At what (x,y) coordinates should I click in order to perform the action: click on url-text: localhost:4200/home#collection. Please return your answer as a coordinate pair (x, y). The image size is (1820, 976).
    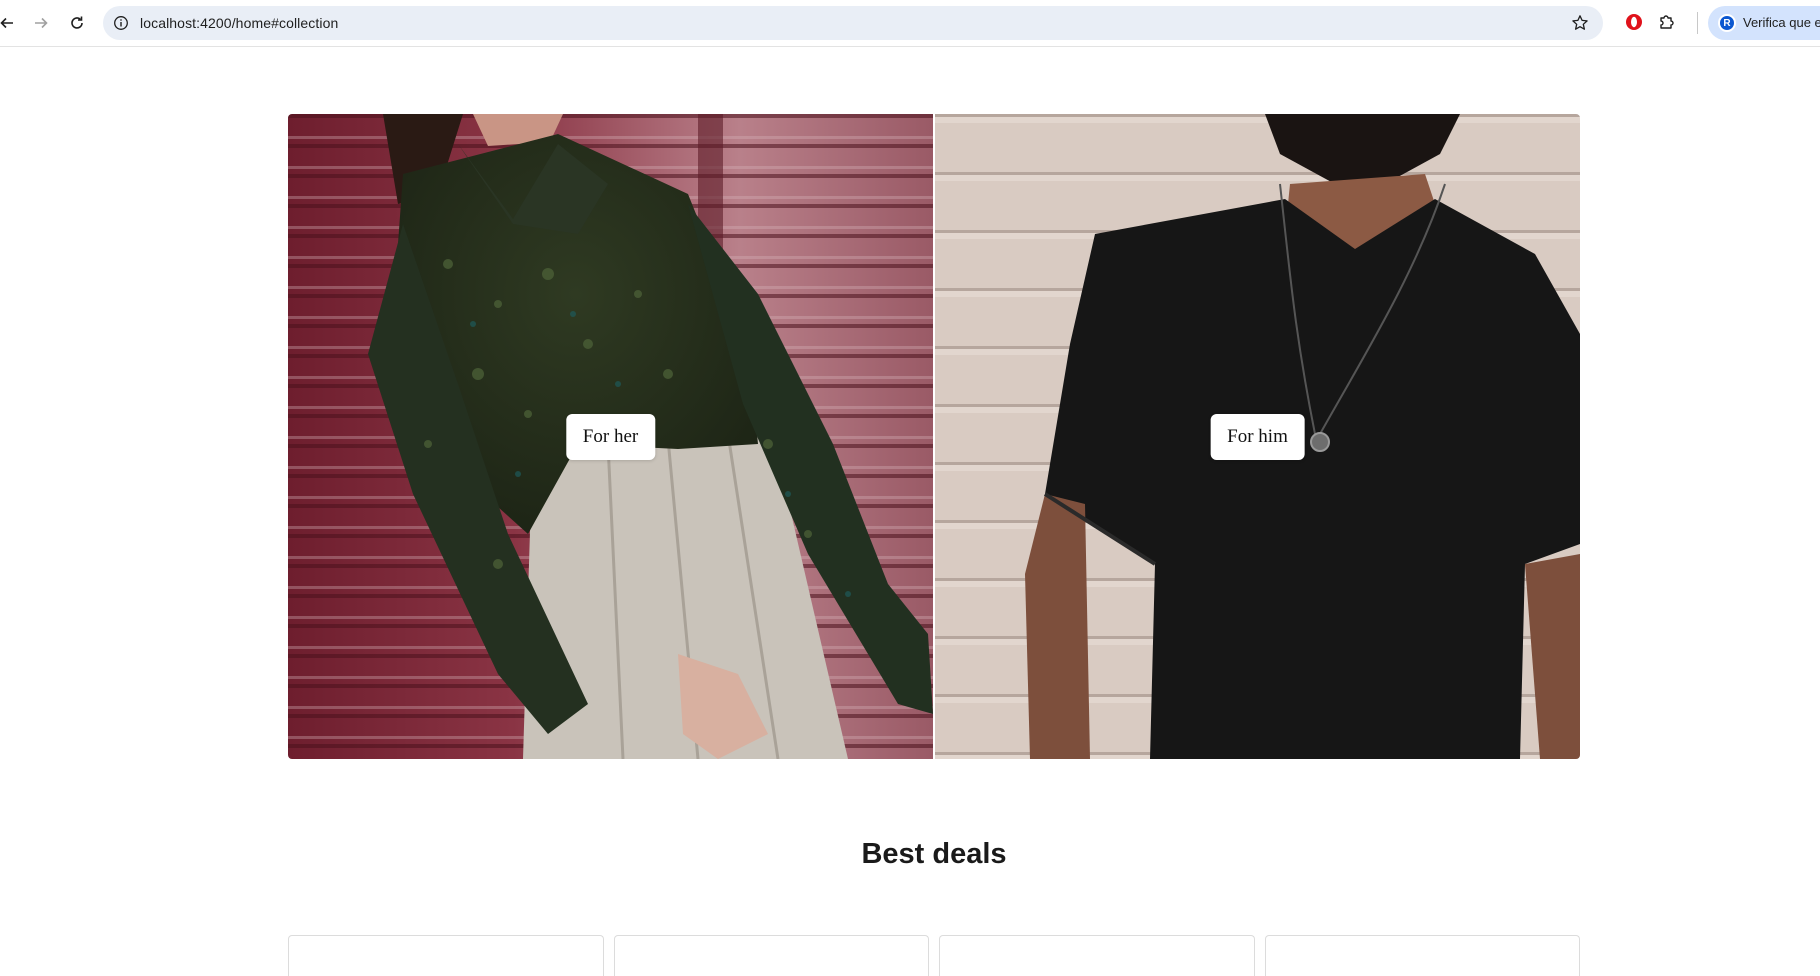
    Looking at the image, I should click on (239, 23).